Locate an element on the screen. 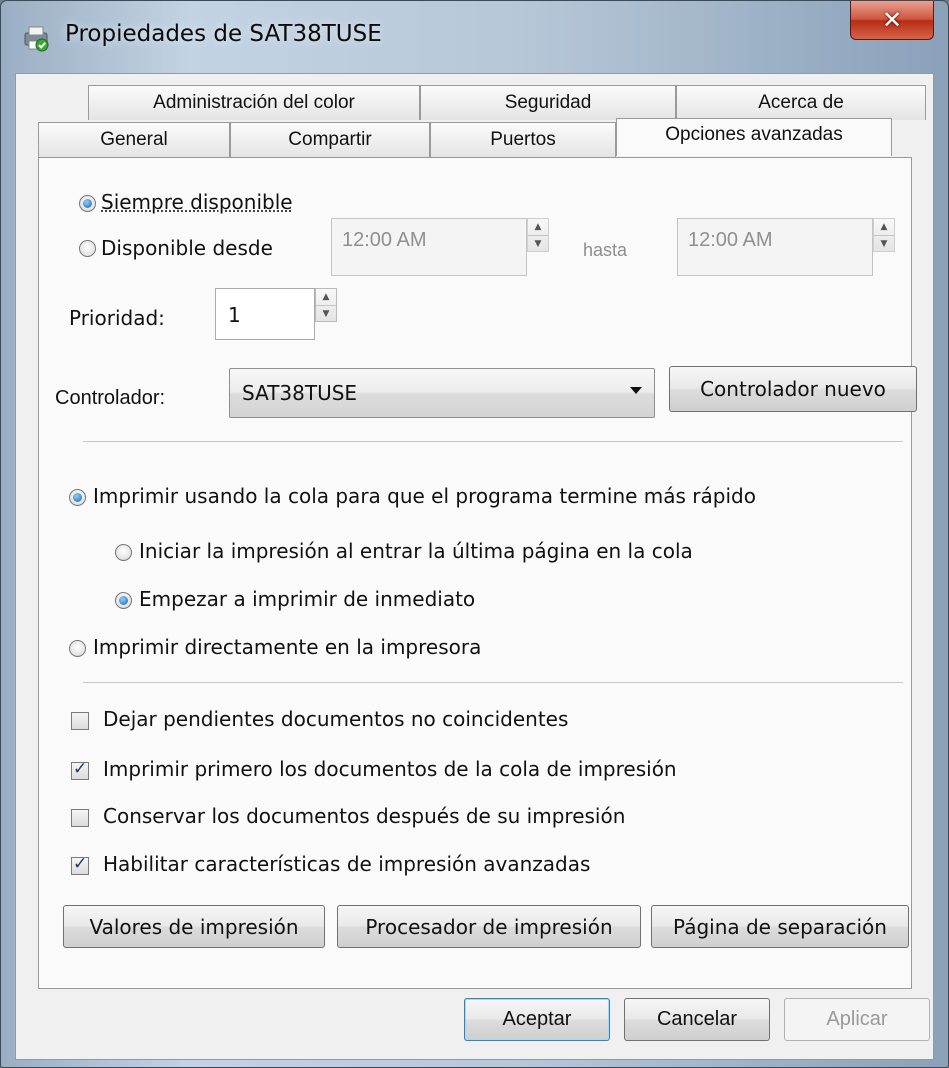 The height and width of the screenshot is (1068, 949). until-label: hasta is located at coordinates (605, 250).